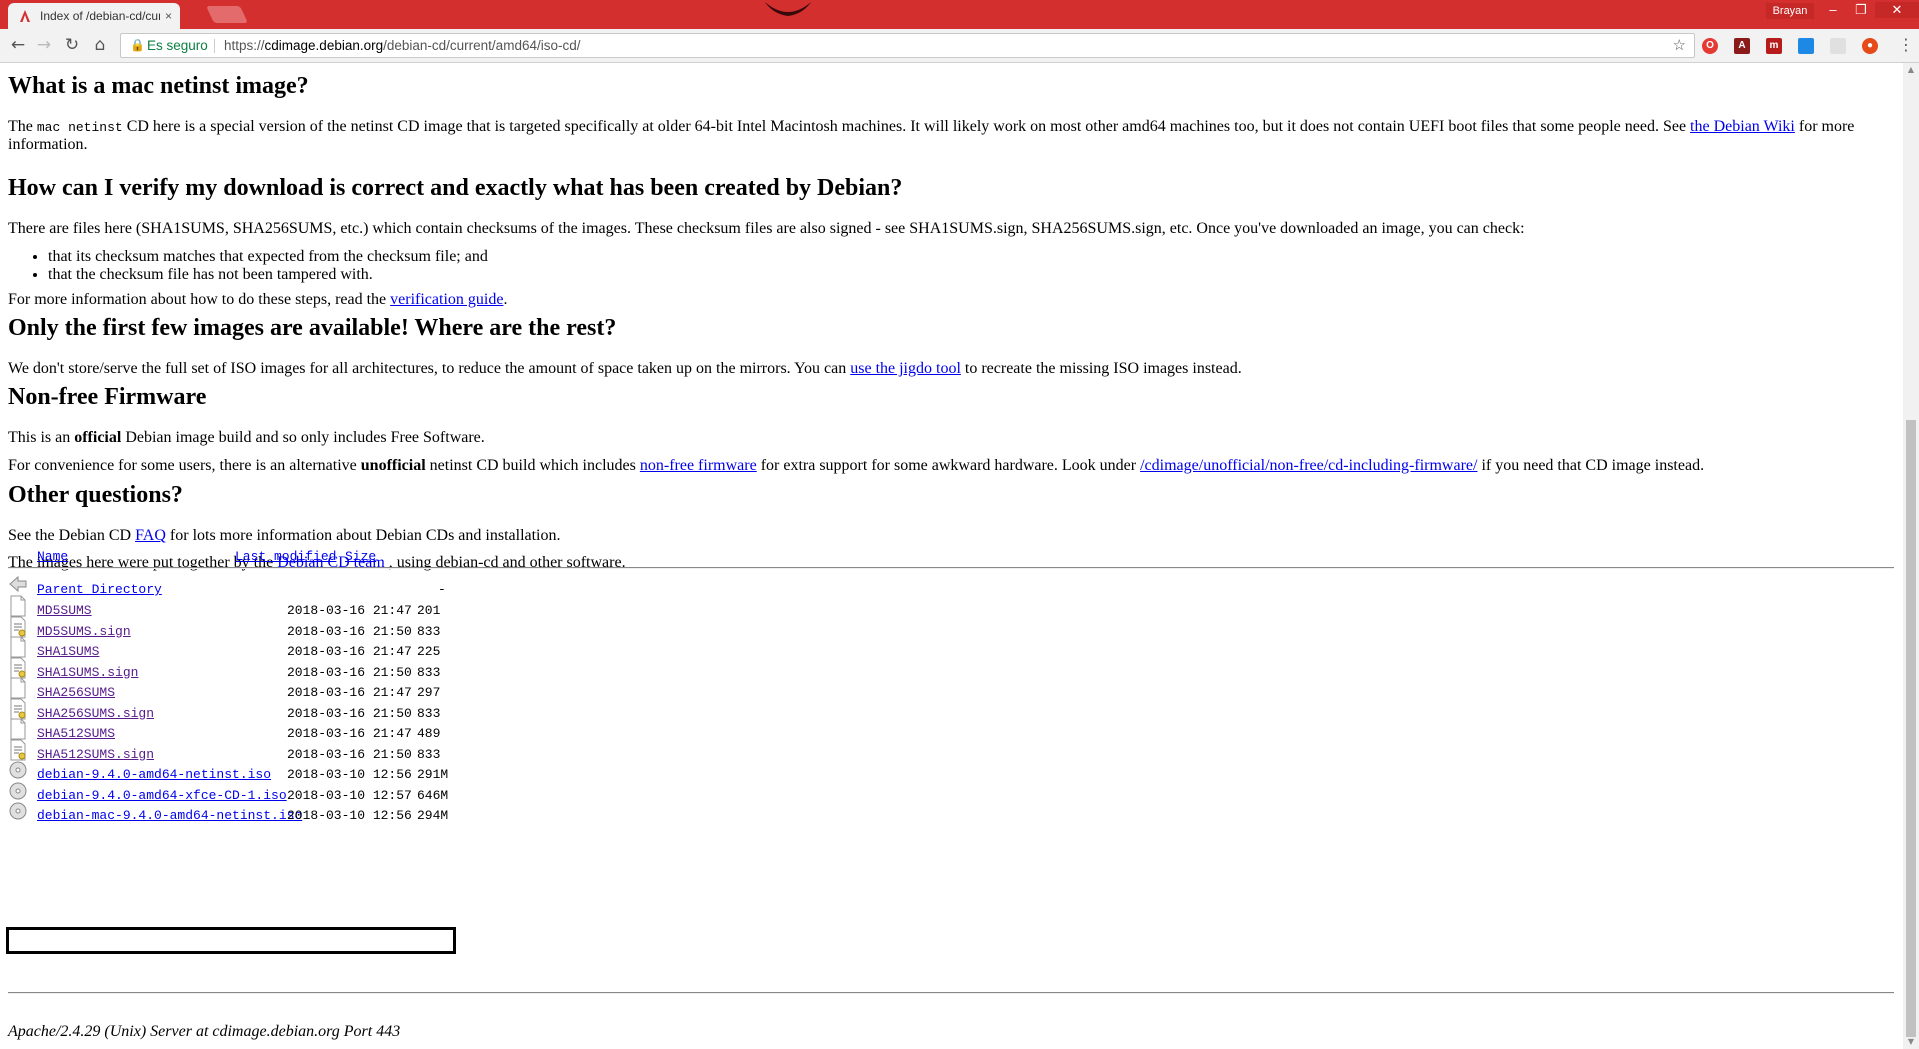 This screenshot has width=1919, height=1049. What do you see at coordinates (360, 556) in the screenshot?
I see `sort-by-size-link: Size` at bounding box center [360, 556].